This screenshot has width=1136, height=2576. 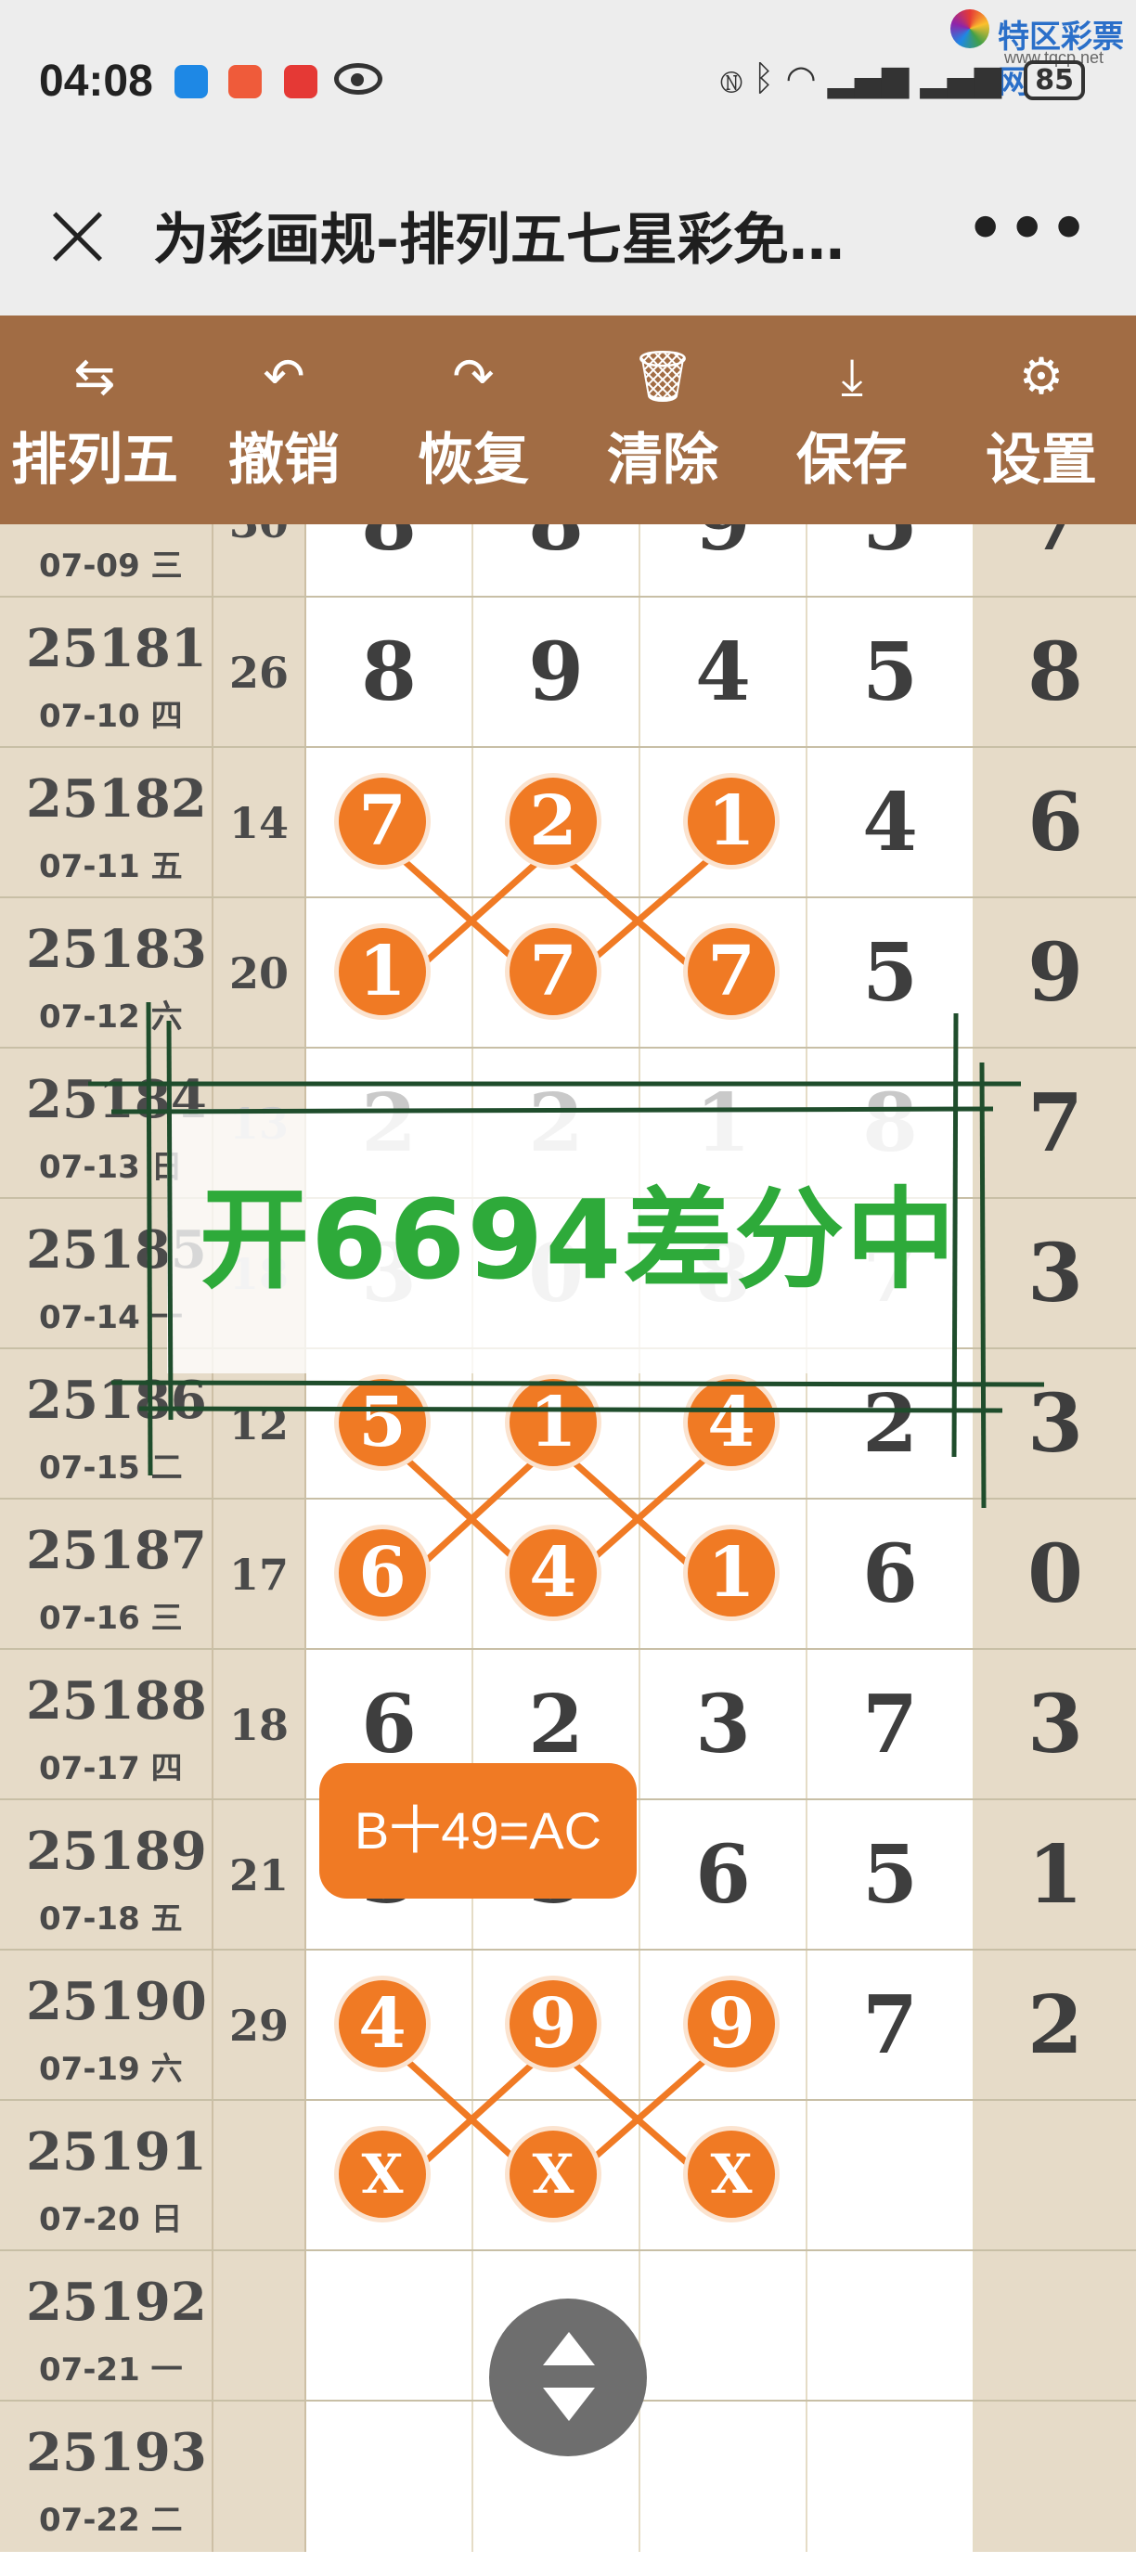 I want to click on toolbar-button-4: ⤓ 保存, so click(x=852, y=420).